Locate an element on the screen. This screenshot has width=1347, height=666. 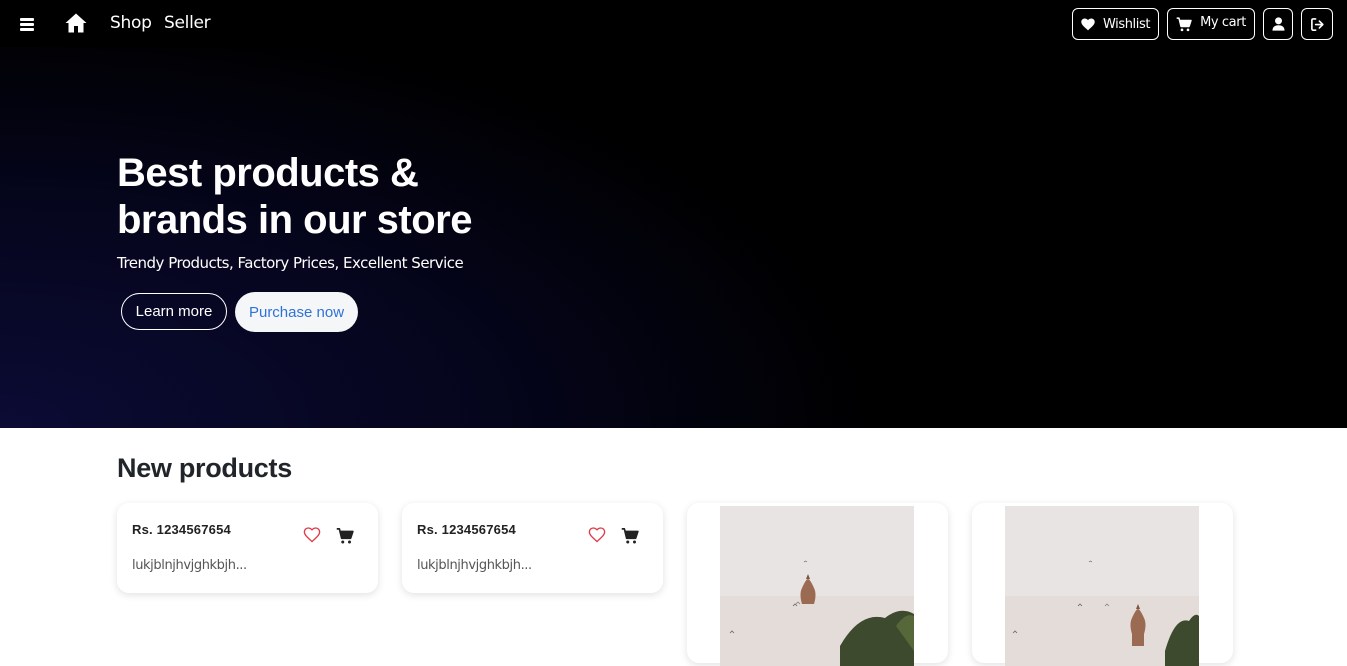
my-cart-label: My cart is located at coordinates (1223, 22).